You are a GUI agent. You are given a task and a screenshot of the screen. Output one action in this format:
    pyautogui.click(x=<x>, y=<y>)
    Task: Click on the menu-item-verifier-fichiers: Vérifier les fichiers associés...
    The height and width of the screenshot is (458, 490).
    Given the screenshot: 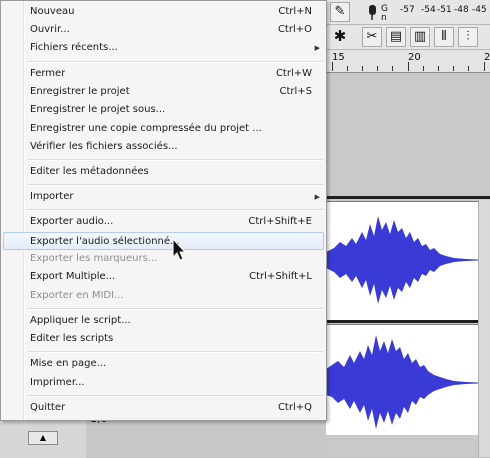 What is the action you would take?
    pyautogui.click(x=163, y=147)
    